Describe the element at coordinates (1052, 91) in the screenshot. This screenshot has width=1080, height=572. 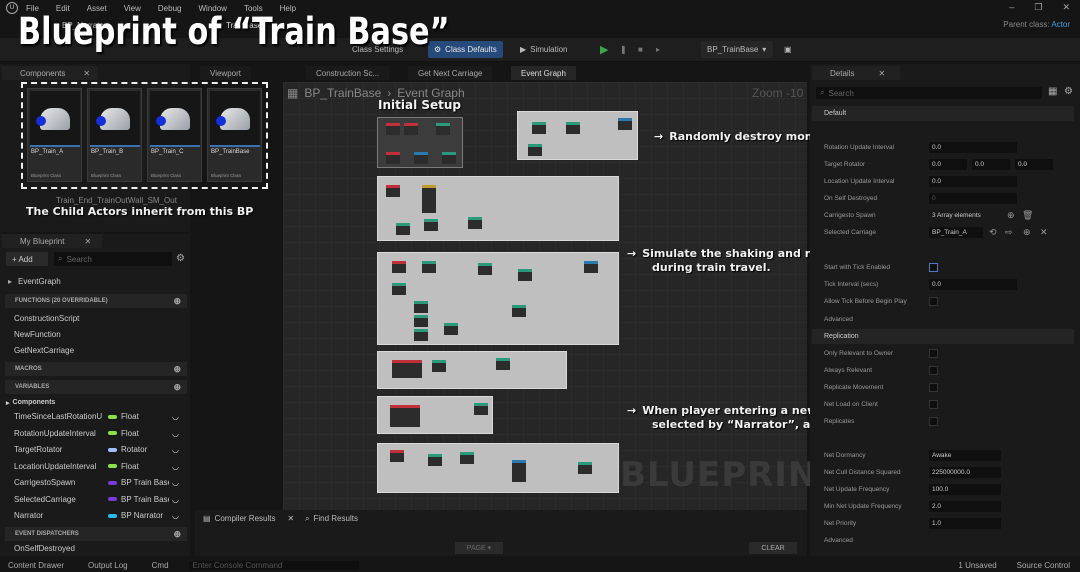
I see `table-view-icon: ▦` at that location.